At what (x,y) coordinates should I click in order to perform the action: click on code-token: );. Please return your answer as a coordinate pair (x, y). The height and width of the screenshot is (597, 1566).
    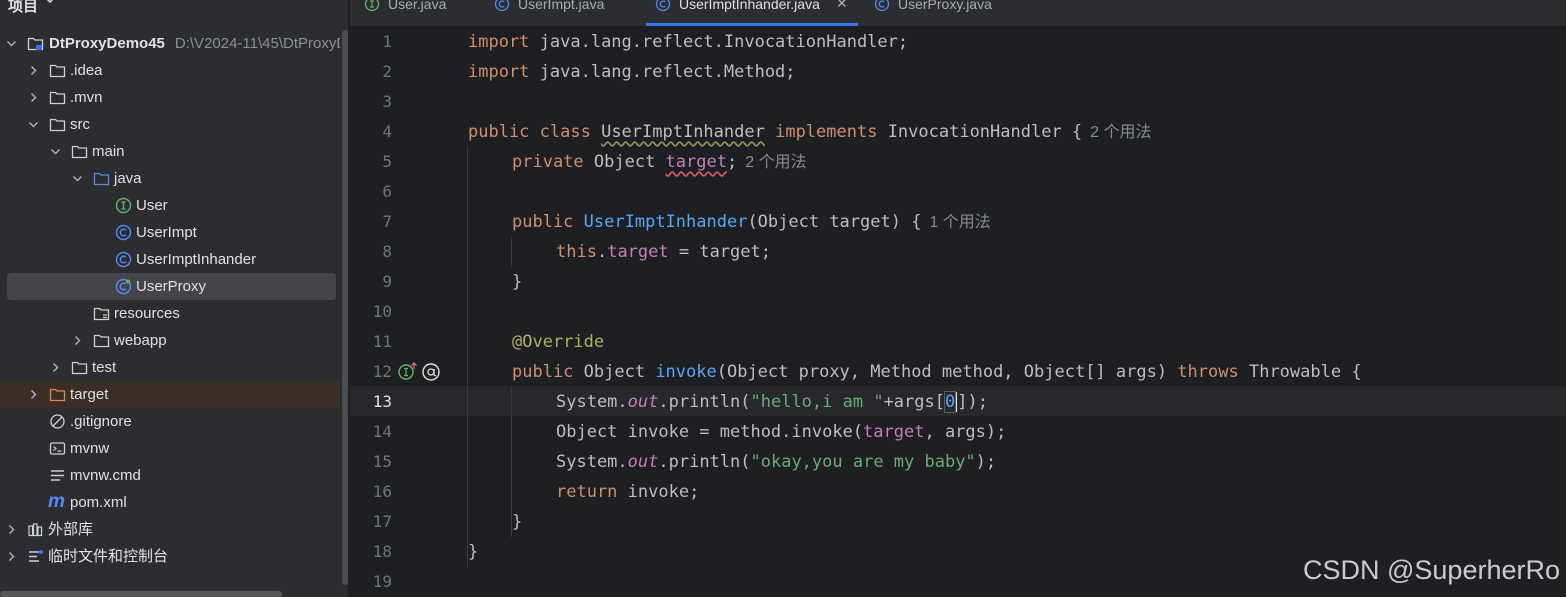
    Looking at the image, I should click on (986, 462).